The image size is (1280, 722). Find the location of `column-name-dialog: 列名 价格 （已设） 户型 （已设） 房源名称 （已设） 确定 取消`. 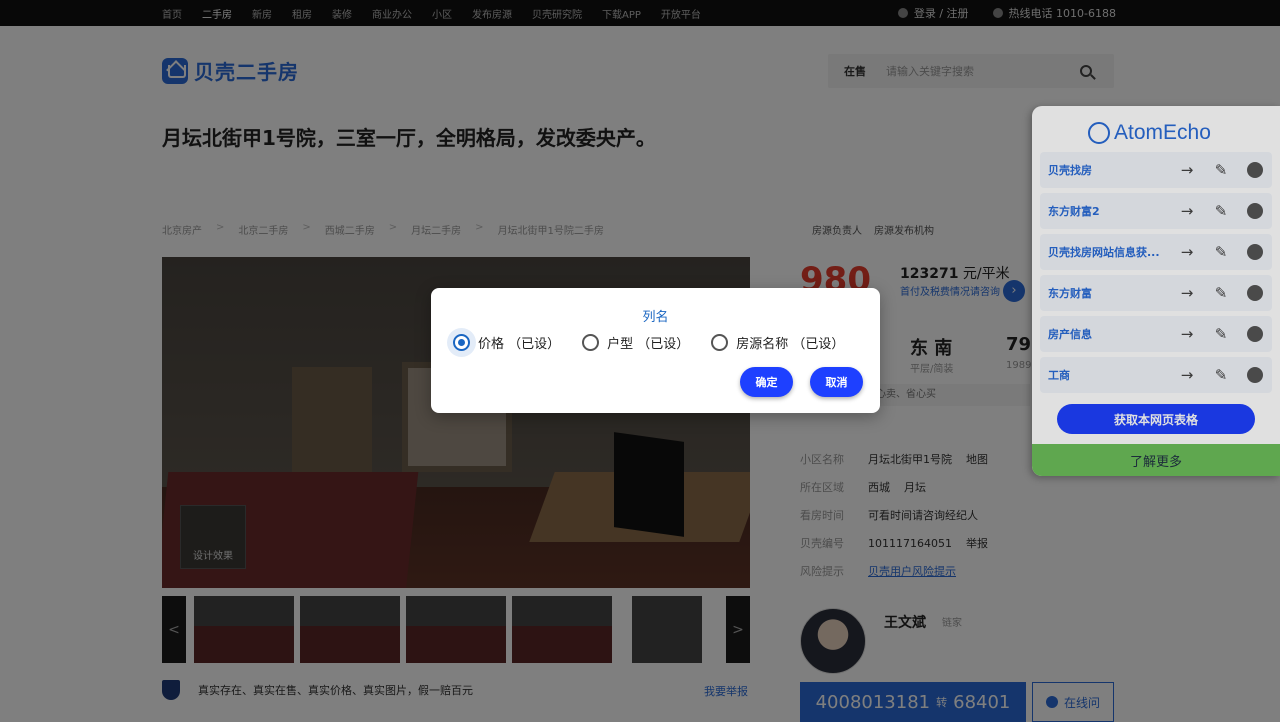

column-name-dialog: 列名 价格 （已设） 户型 （已设） 房源名称 （已设） 确定 取消 is located at coordinates (655, 350).